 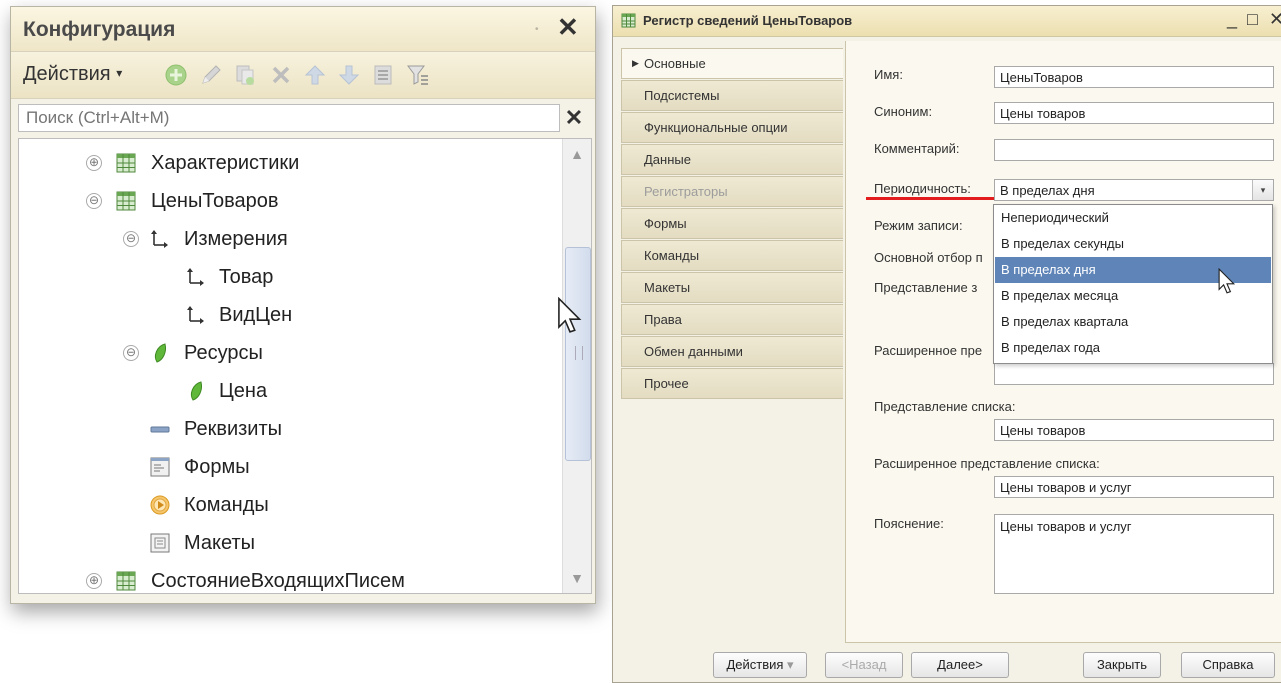 What do you see at coordinates (211, 75) in the screenshot?
I see `edit-icon` at bounding box center [211, 75].